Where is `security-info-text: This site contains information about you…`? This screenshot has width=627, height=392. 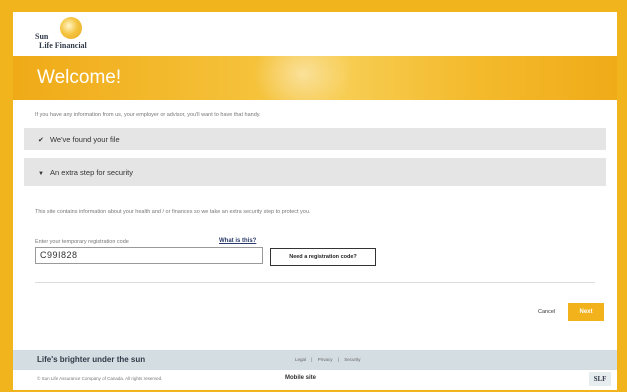 security-info-text: This site contains information about you… is located at coordinates (173, 212).